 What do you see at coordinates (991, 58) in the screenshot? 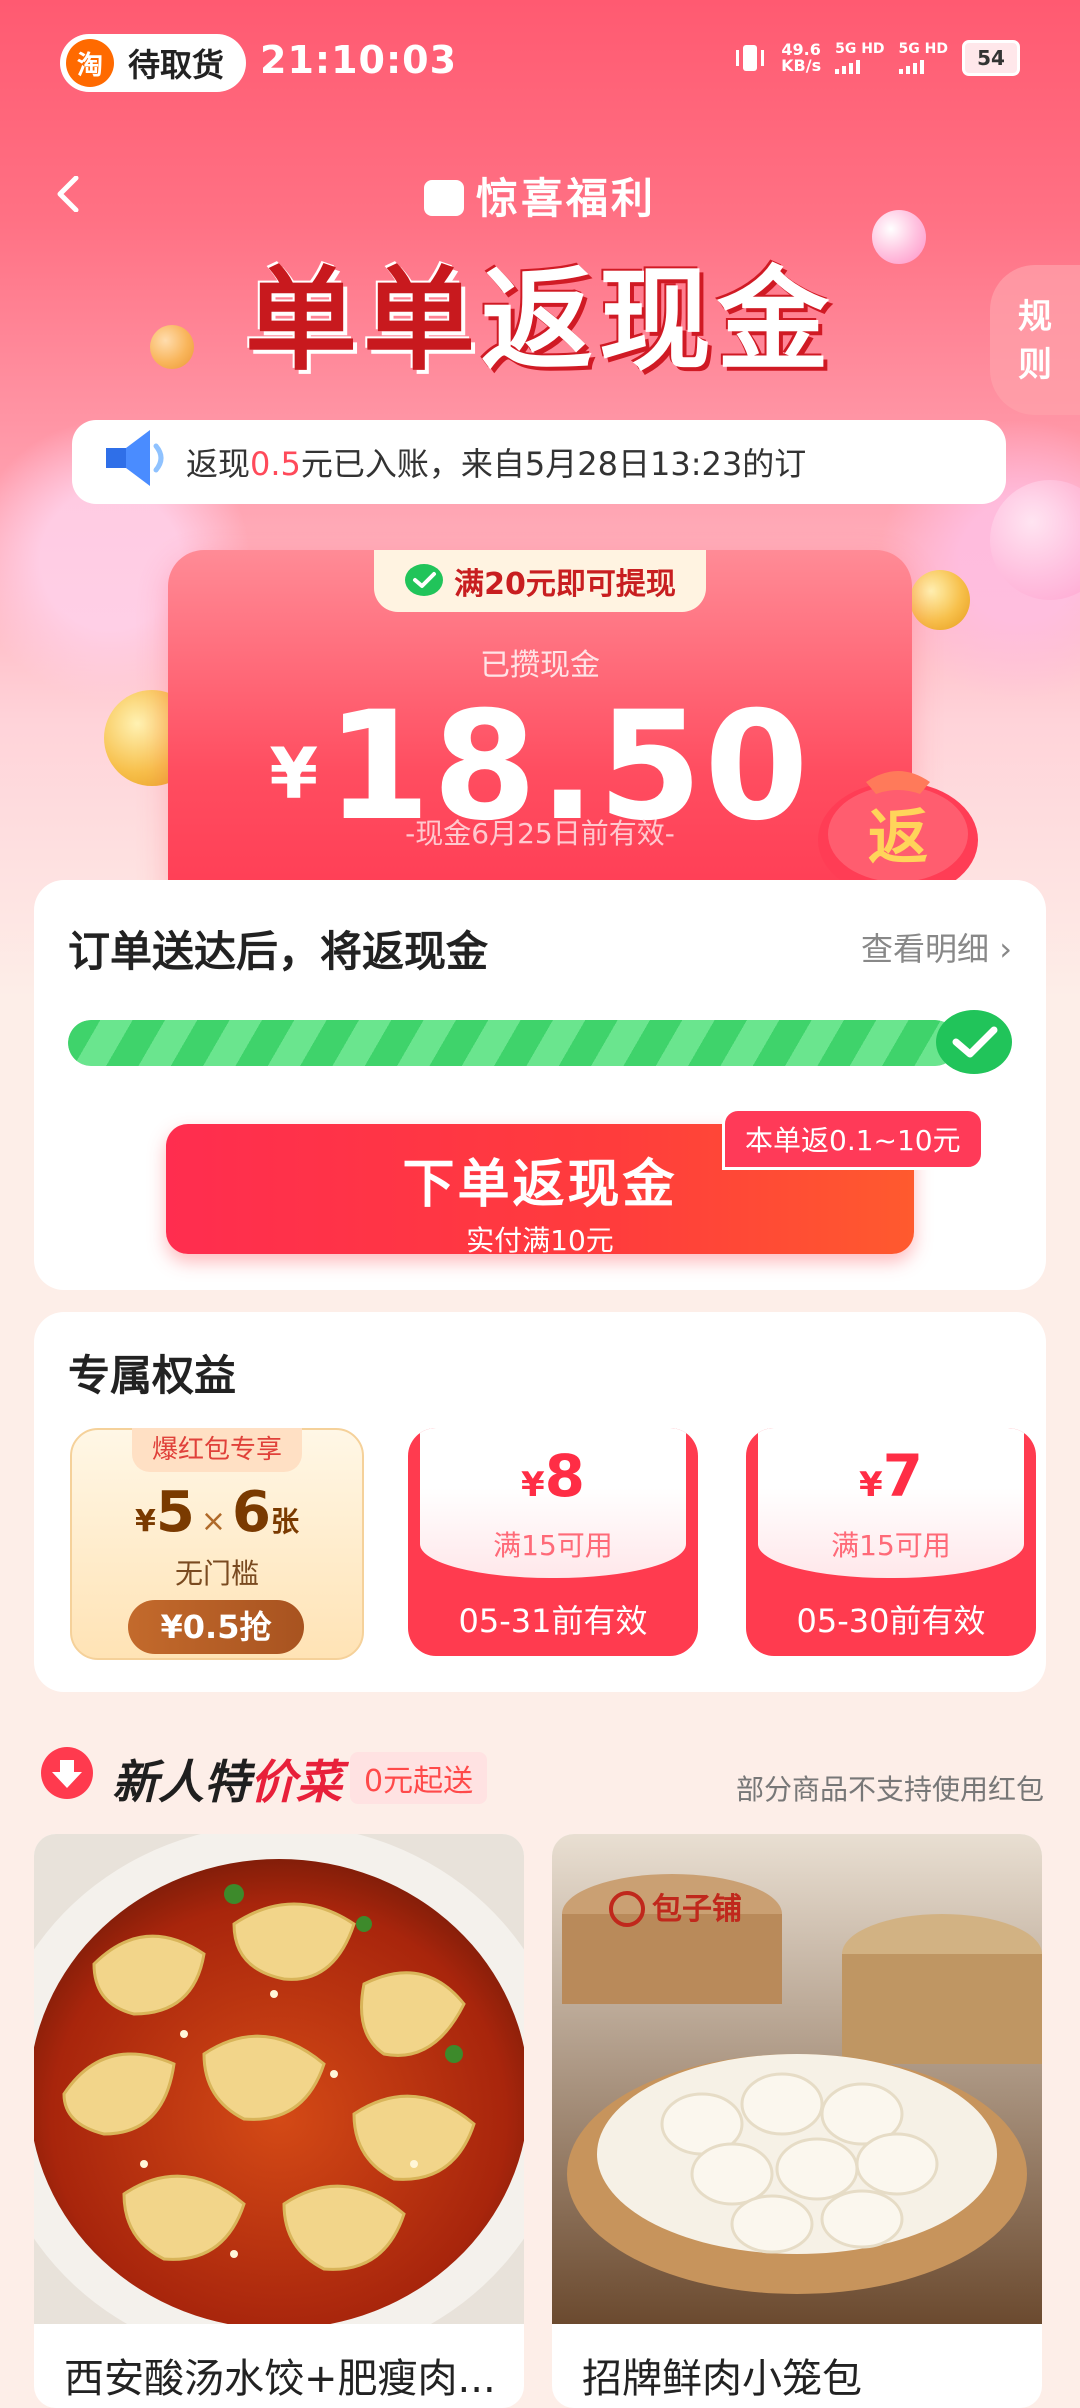
I see `battery-icon: 54` at bounding box center [991, 58].